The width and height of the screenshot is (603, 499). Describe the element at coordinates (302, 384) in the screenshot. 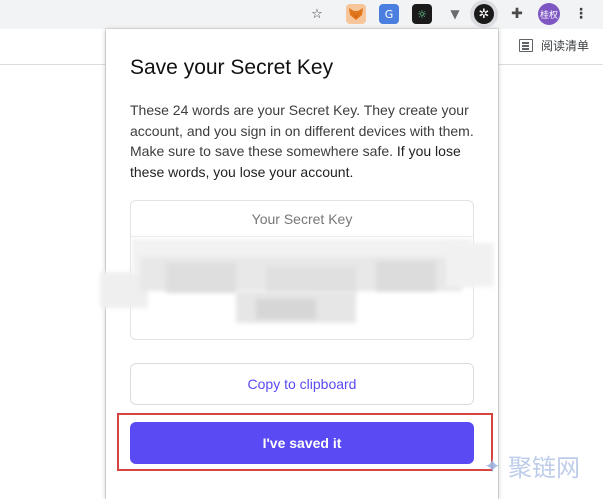

I see `copy-to-clipboard-button: Copy to clipboard` at that location.